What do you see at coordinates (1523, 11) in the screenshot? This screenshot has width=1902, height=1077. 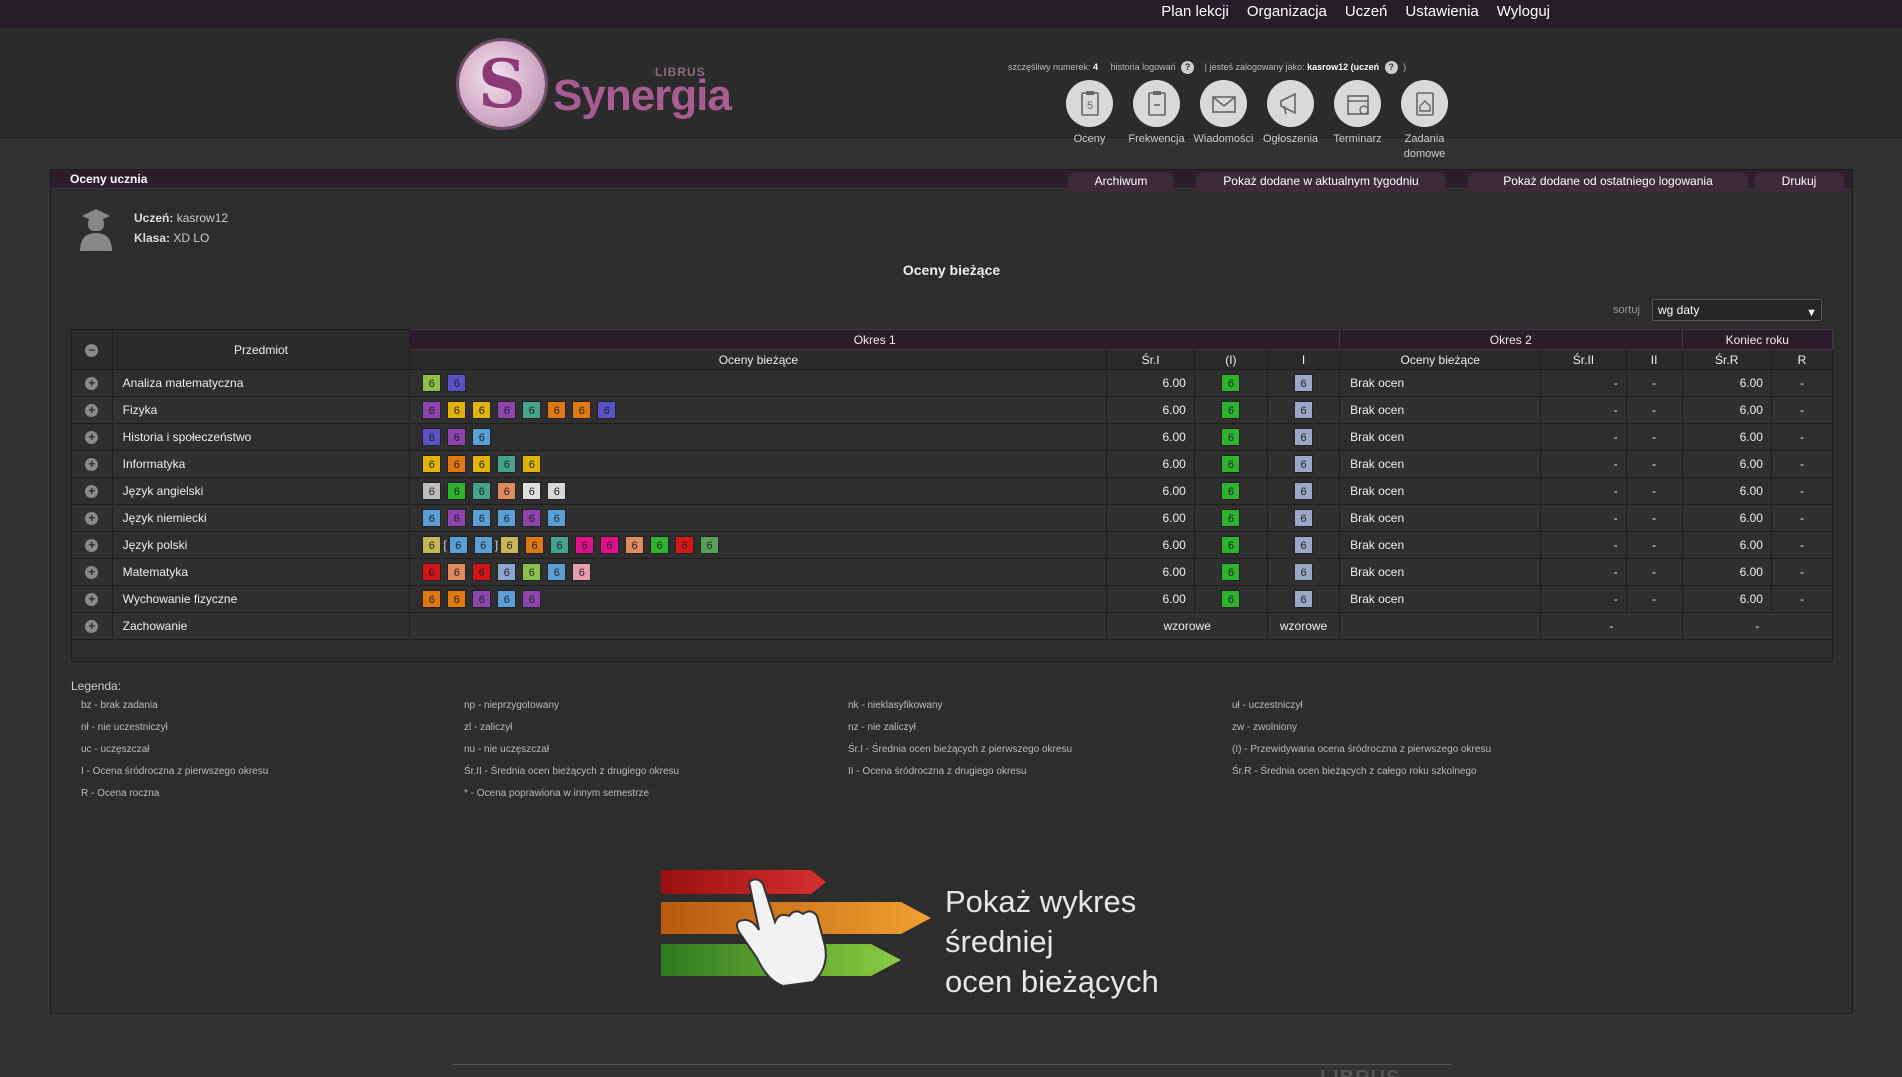 I see `nav-link-4: Wyloguj` at bounding box center [1523, 11].